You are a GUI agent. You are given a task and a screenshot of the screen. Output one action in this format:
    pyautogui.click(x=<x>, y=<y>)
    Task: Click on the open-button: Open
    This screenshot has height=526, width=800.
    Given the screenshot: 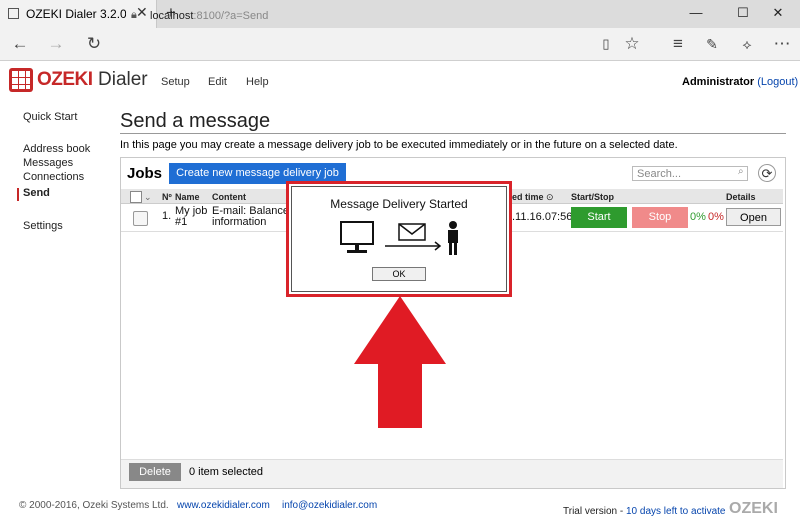 What is the action you would take?
    pyautogui.click(x=753, y=217)
    